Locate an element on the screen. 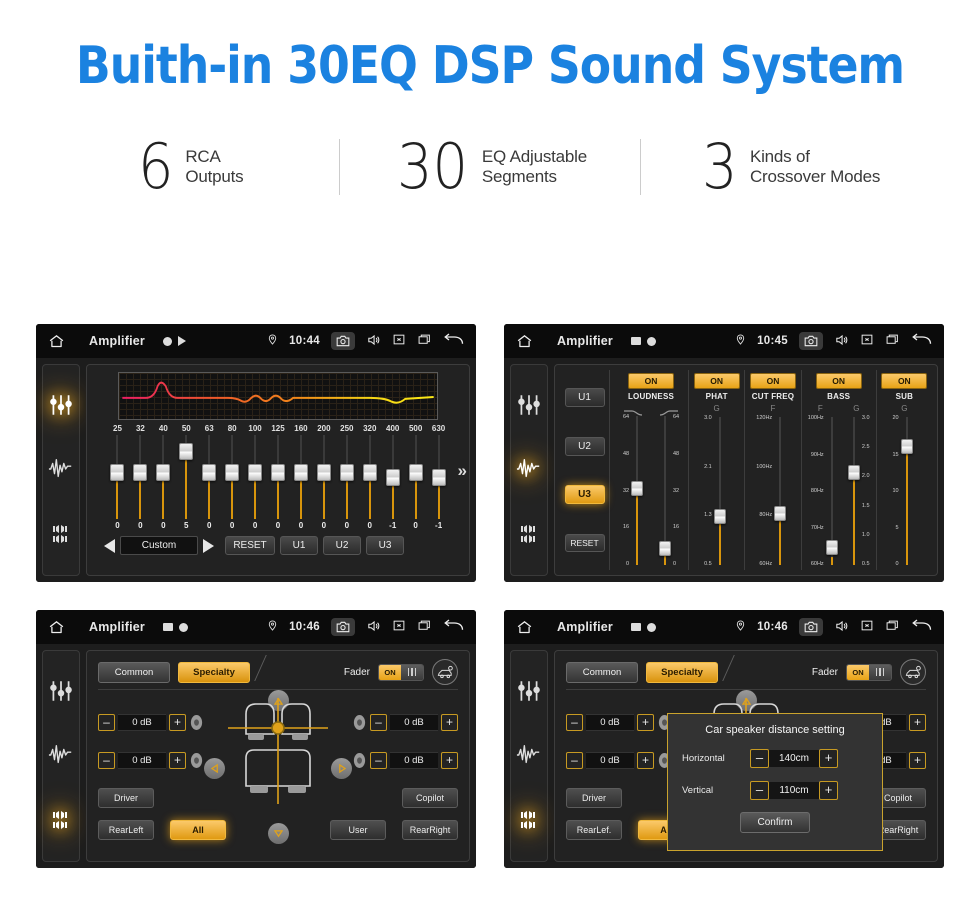  bass-gain-slider: 3.0 2.5 2.0 1.5 1.0 0.5 is located at coordinates (858, 491).